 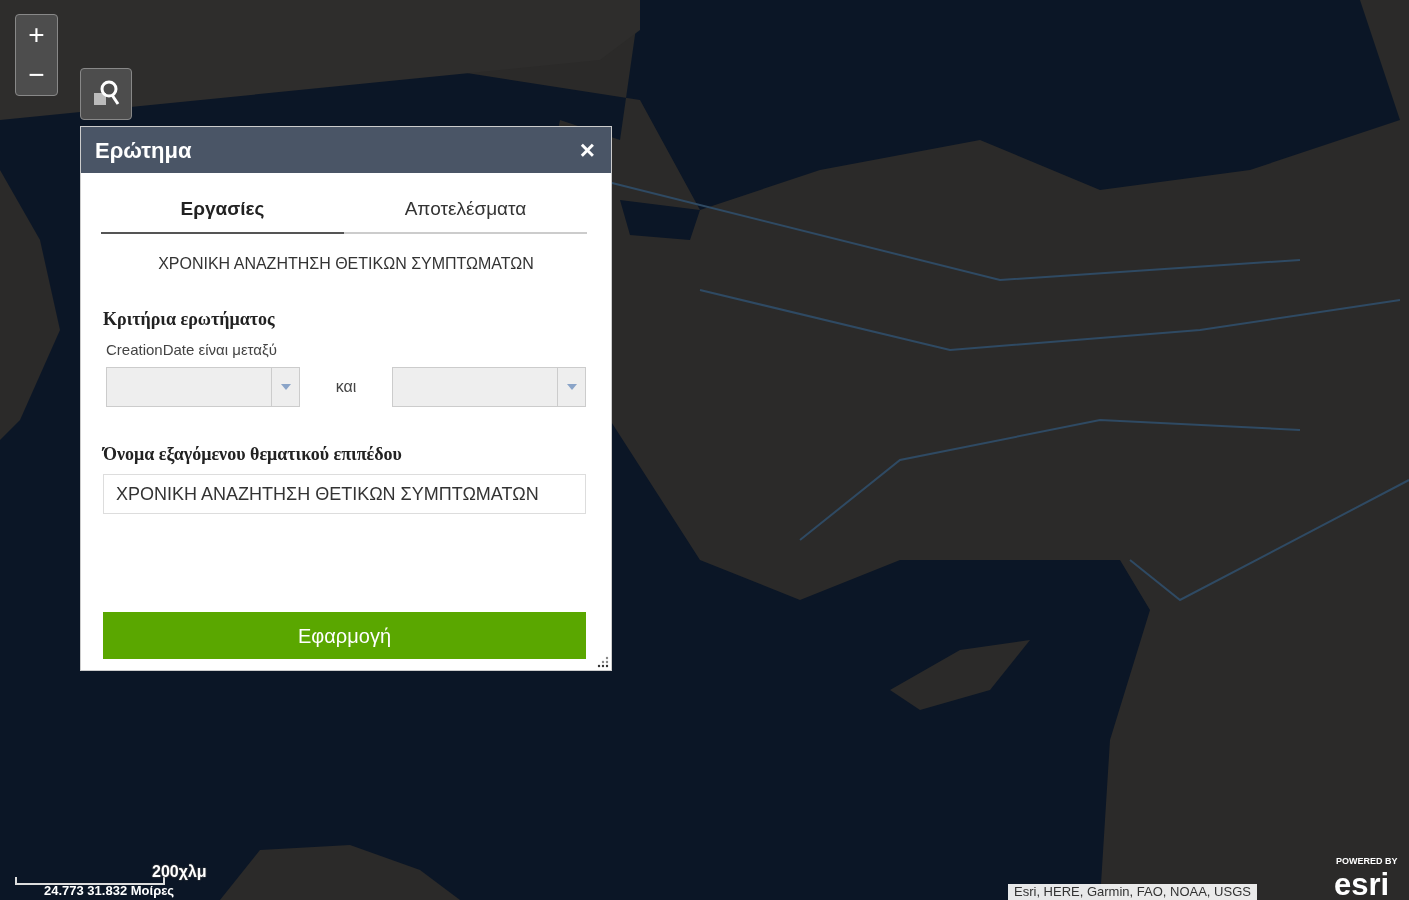 I want to click on output-name-field: ΧΡΟΝΙΚΗ ΑΝΑΖΗΤΗΣΗ ΘΕΤΙΚΩΝ ΣΥΜΠΤΩΜΑΤΩΝ, so click(x=344, y=494).